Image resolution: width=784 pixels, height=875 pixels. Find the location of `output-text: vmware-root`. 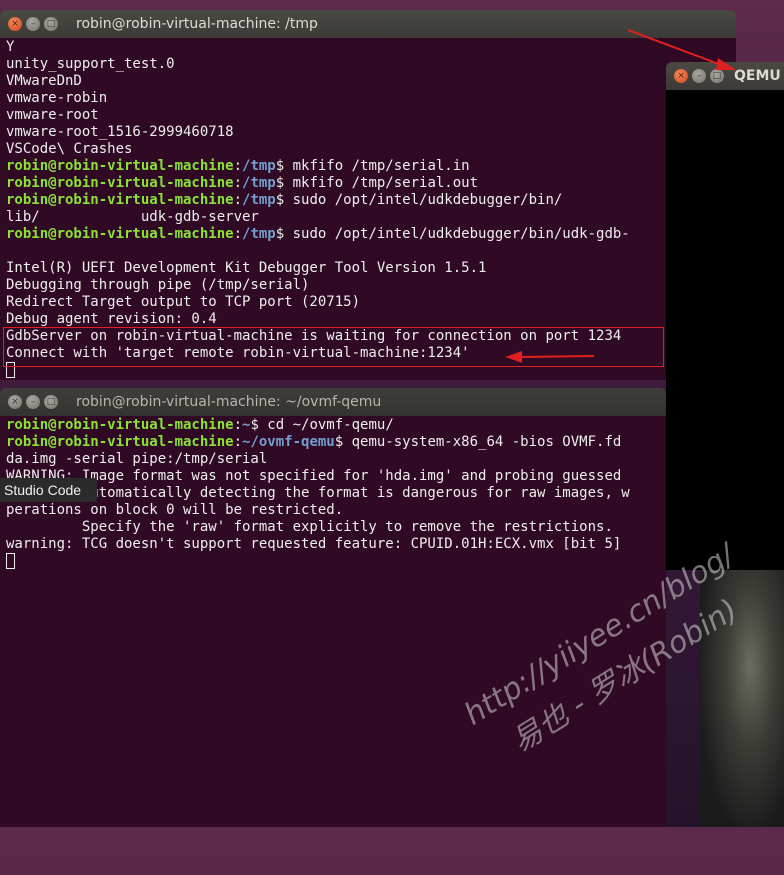

output-text: vmware-root is located at coordinates (52, 115).